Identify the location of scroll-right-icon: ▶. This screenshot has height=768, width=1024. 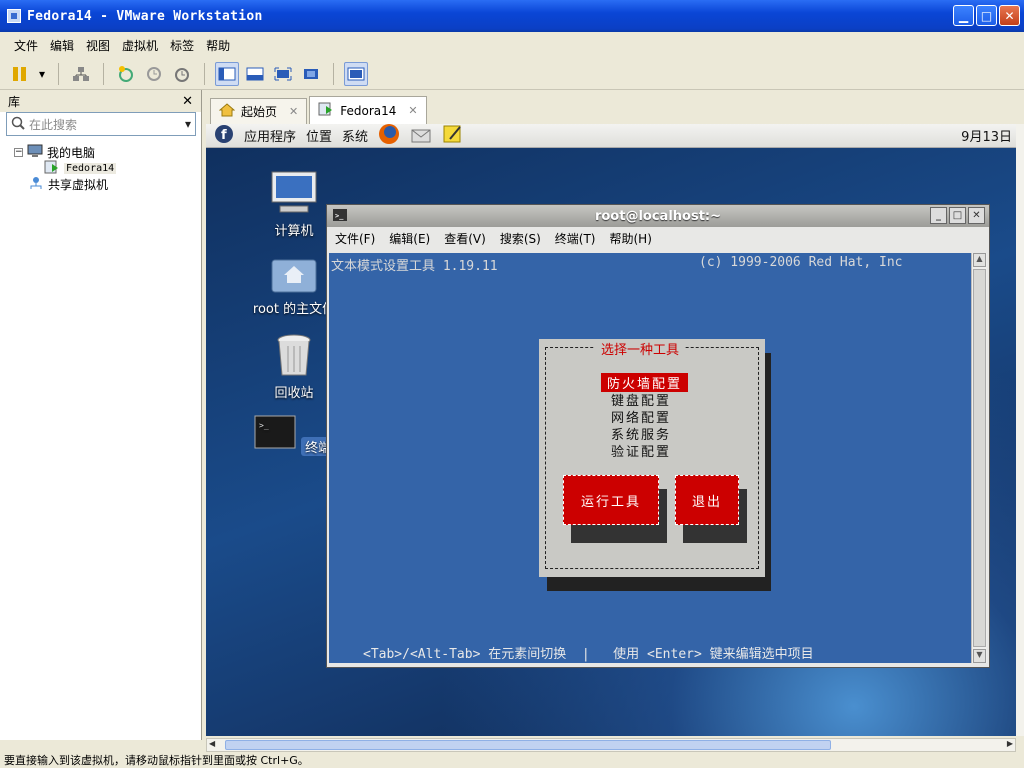
(1010, 743).